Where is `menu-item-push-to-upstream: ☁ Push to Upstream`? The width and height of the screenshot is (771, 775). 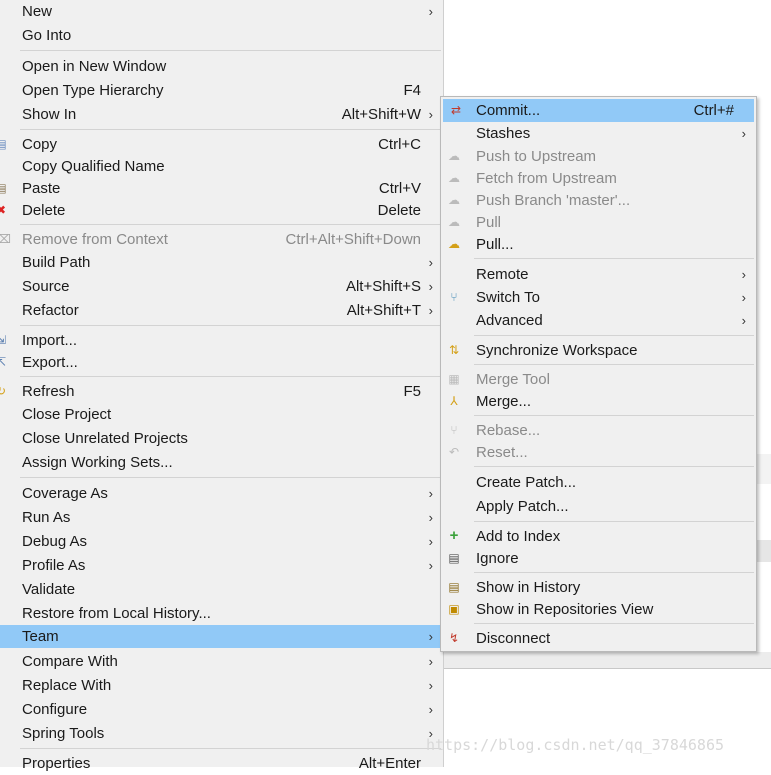
menu-item-push-to-upstream: ☁ Push to Upstream is located at coordinates (598, 156).